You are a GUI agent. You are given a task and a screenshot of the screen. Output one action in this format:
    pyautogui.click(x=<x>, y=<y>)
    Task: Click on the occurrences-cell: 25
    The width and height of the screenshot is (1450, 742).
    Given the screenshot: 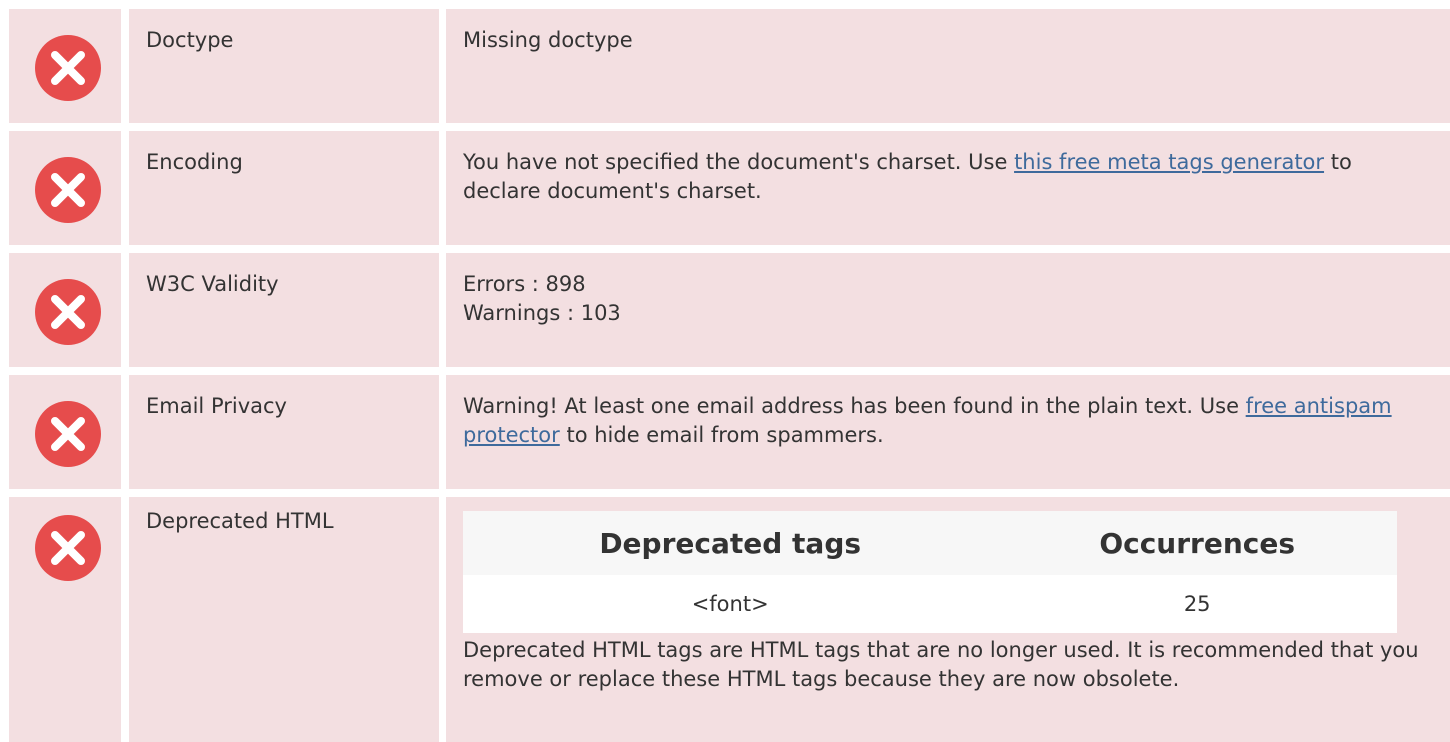 What is the action you would take?
    pyautogui.click(x=1197, y=604)
    